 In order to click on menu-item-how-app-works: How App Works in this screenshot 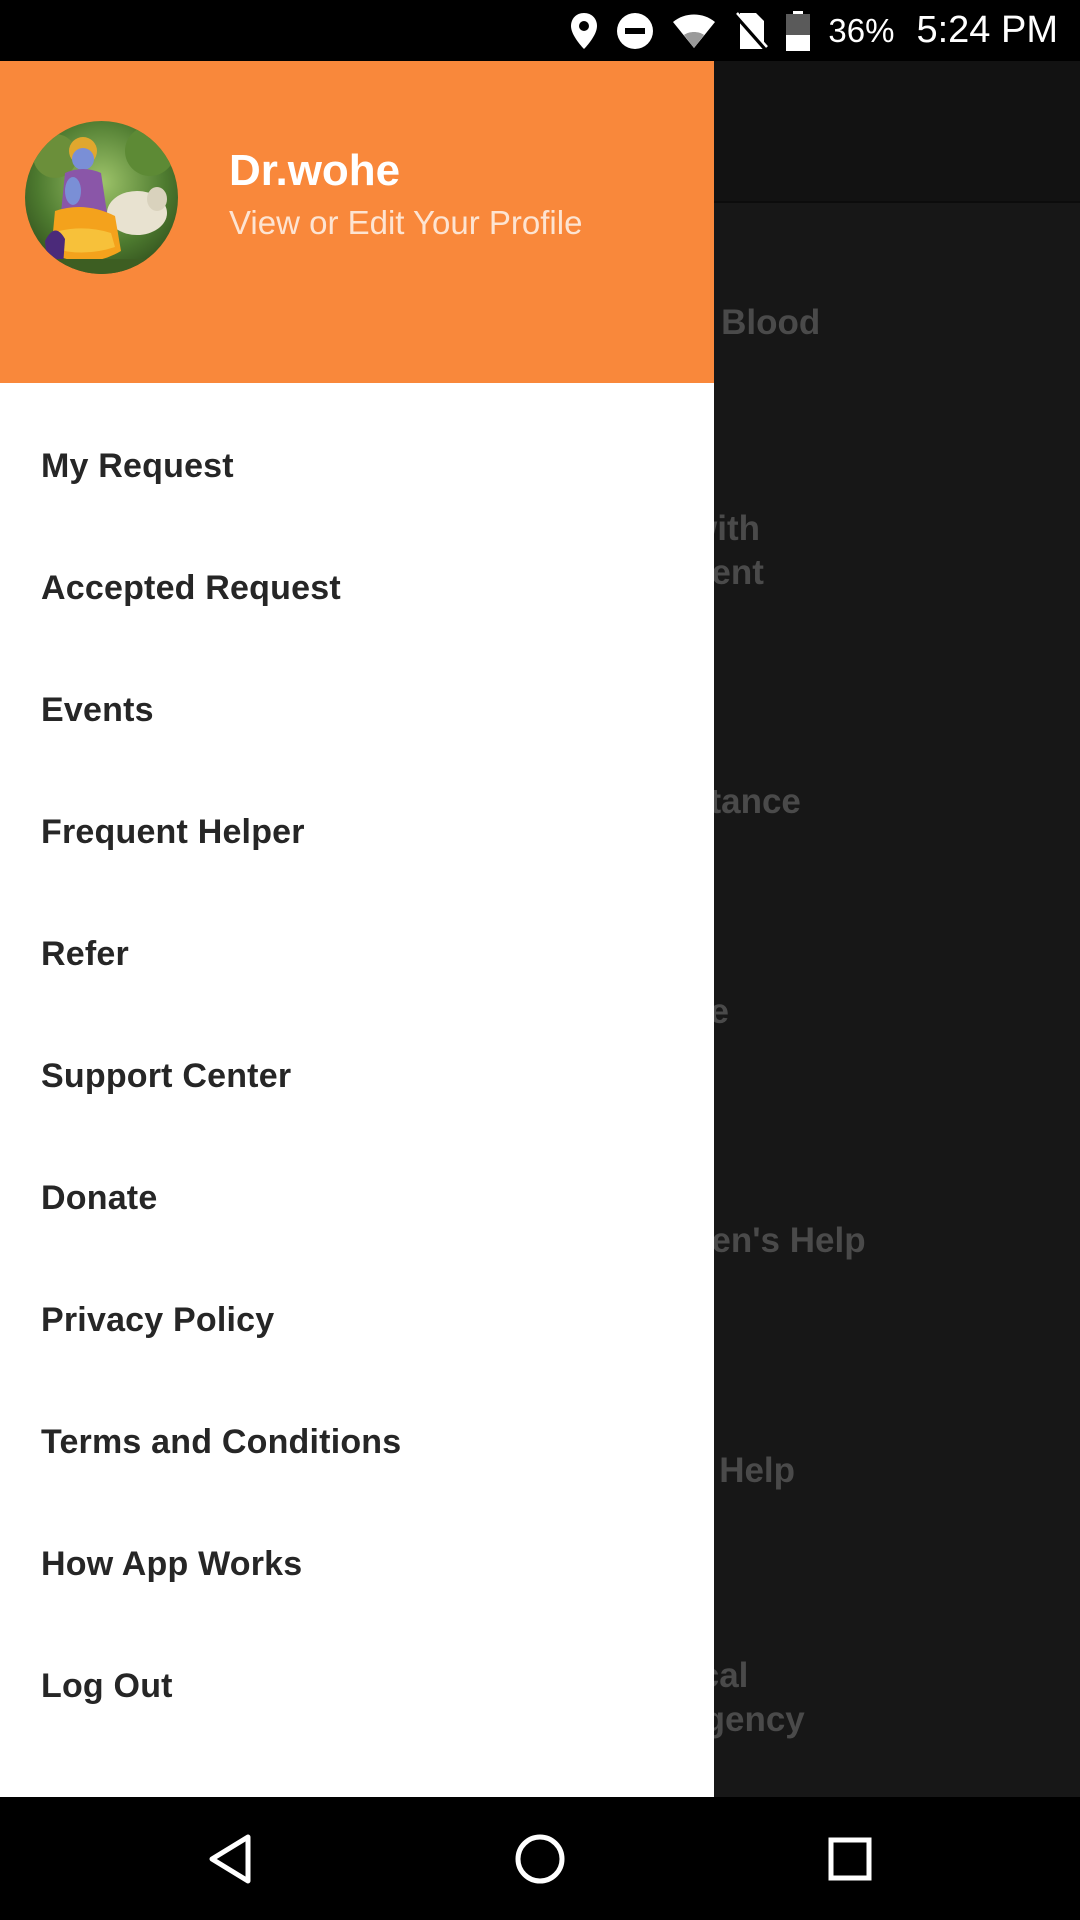, I will do `click(357, 1564)`.